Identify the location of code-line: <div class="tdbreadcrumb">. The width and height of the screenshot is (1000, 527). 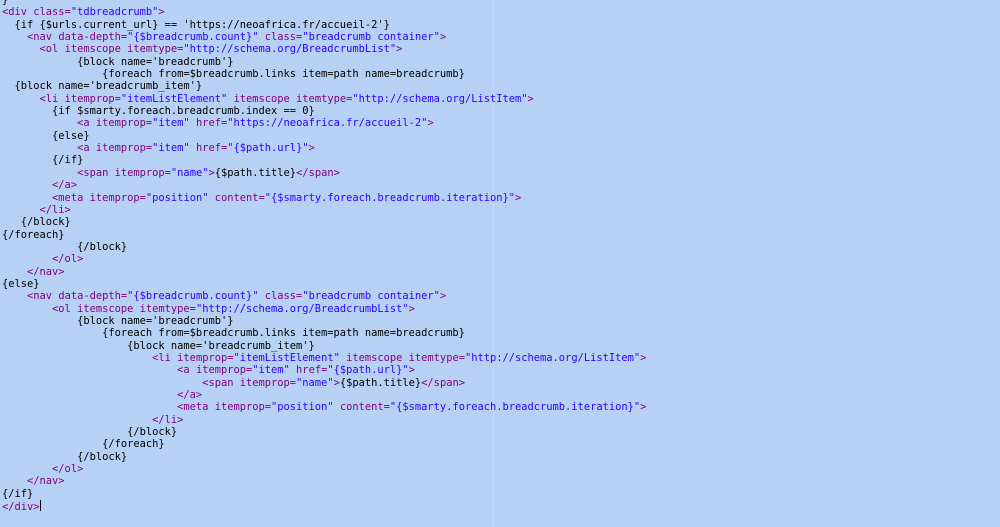
(324, 12).